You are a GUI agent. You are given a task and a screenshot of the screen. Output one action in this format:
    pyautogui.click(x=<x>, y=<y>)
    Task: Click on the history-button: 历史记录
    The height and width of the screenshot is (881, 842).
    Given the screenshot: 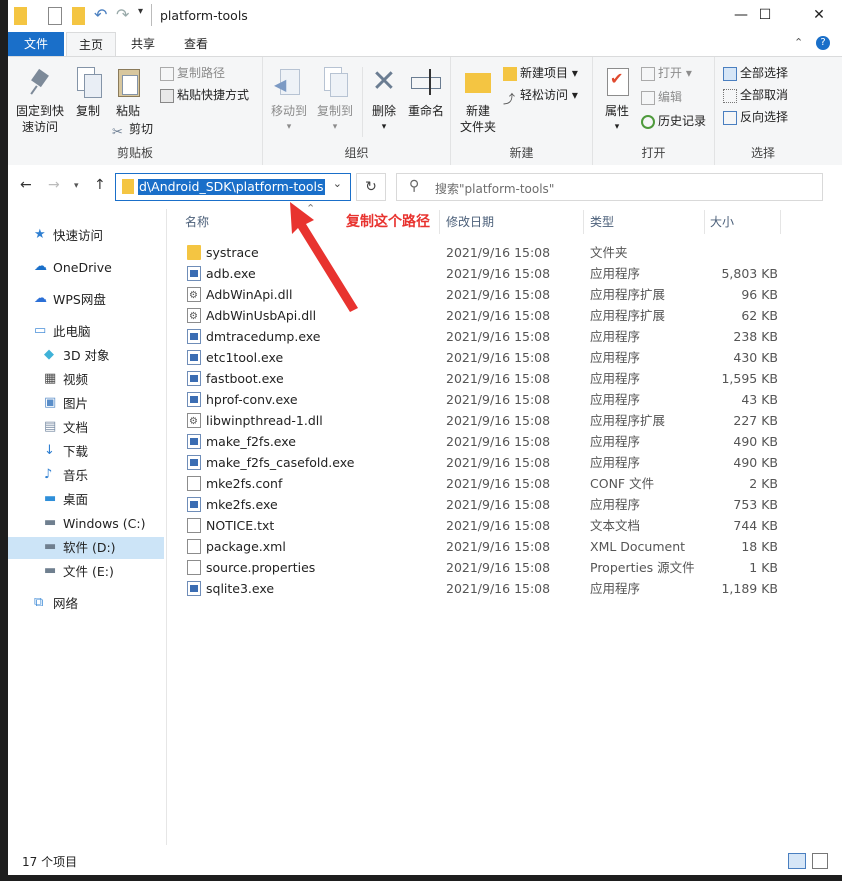 What is the action you would take?
    pyautogui.click(x=673, y=121)
    